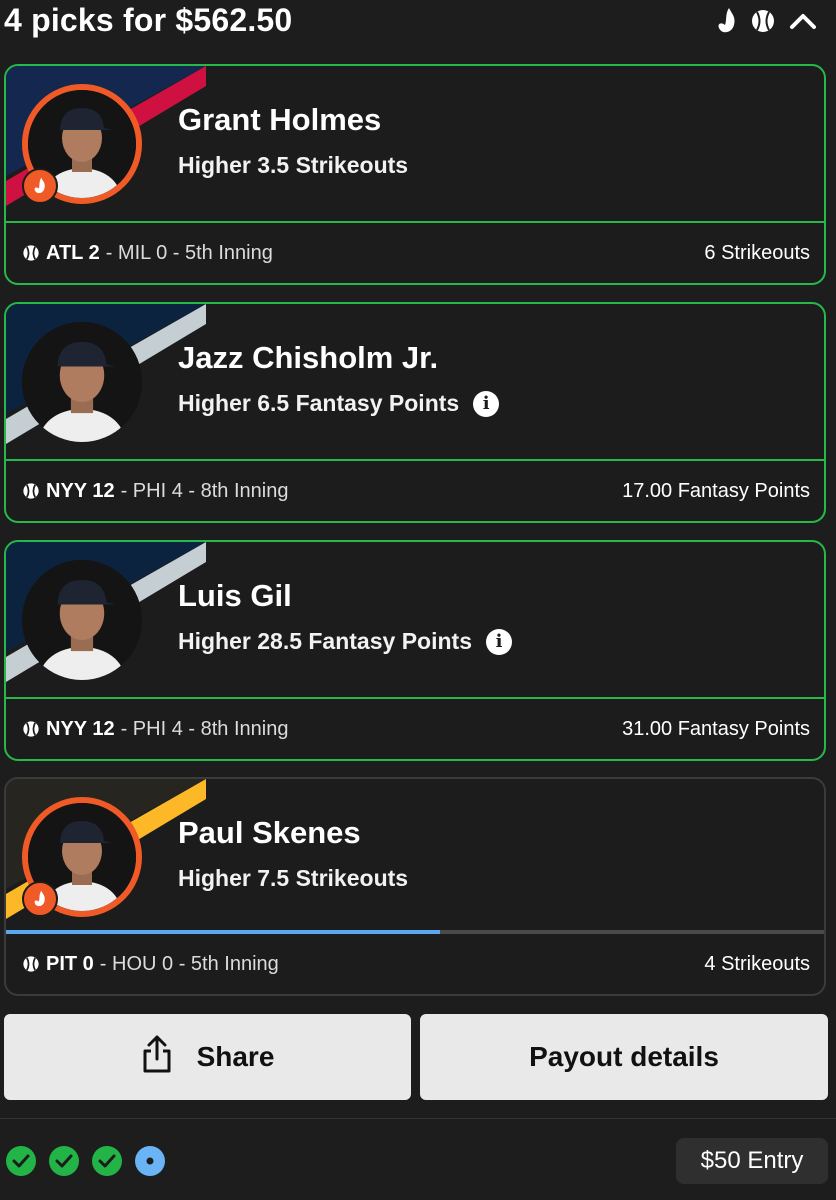  Describe the element at coordinates (148, 20) in the screenshot. I see `entry-title: 4 picks for $562.50` at that location.